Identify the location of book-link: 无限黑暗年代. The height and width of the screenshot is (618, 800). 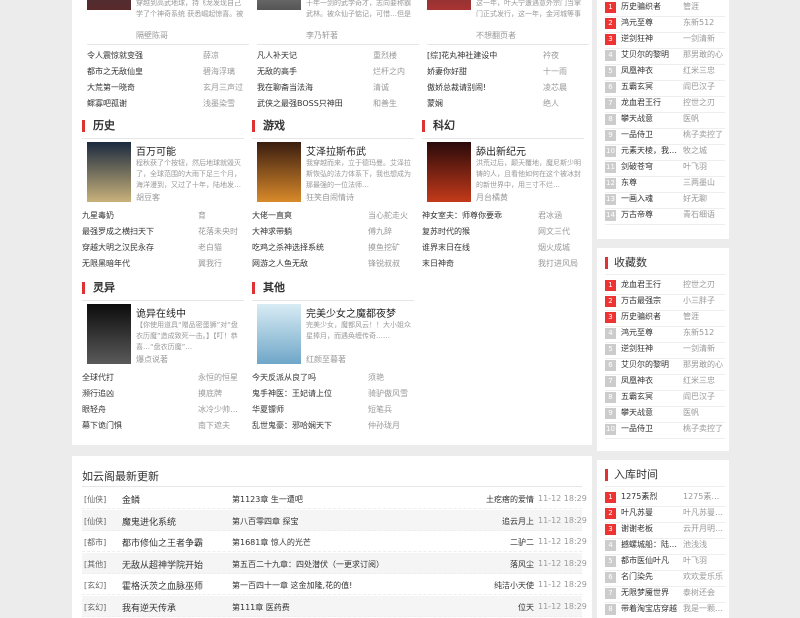
(137, 263).